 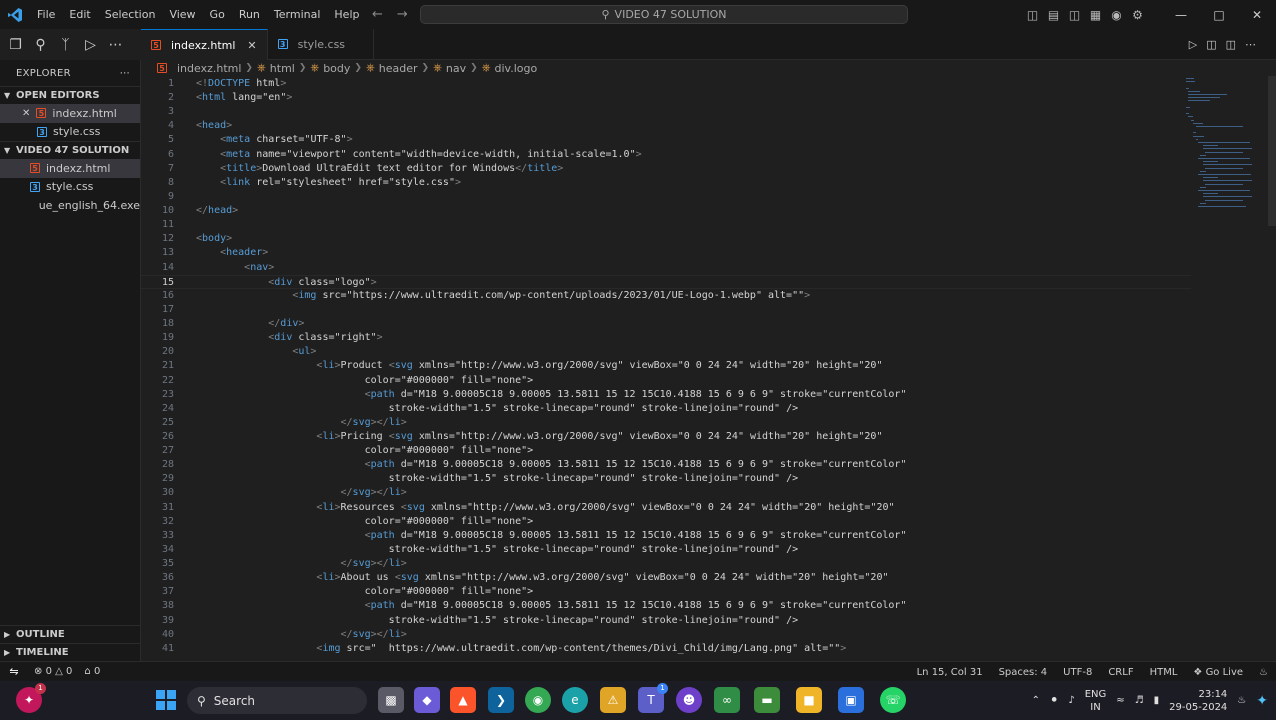 I want to click on breadcrumb-item: body, so click(x=336, y=68).